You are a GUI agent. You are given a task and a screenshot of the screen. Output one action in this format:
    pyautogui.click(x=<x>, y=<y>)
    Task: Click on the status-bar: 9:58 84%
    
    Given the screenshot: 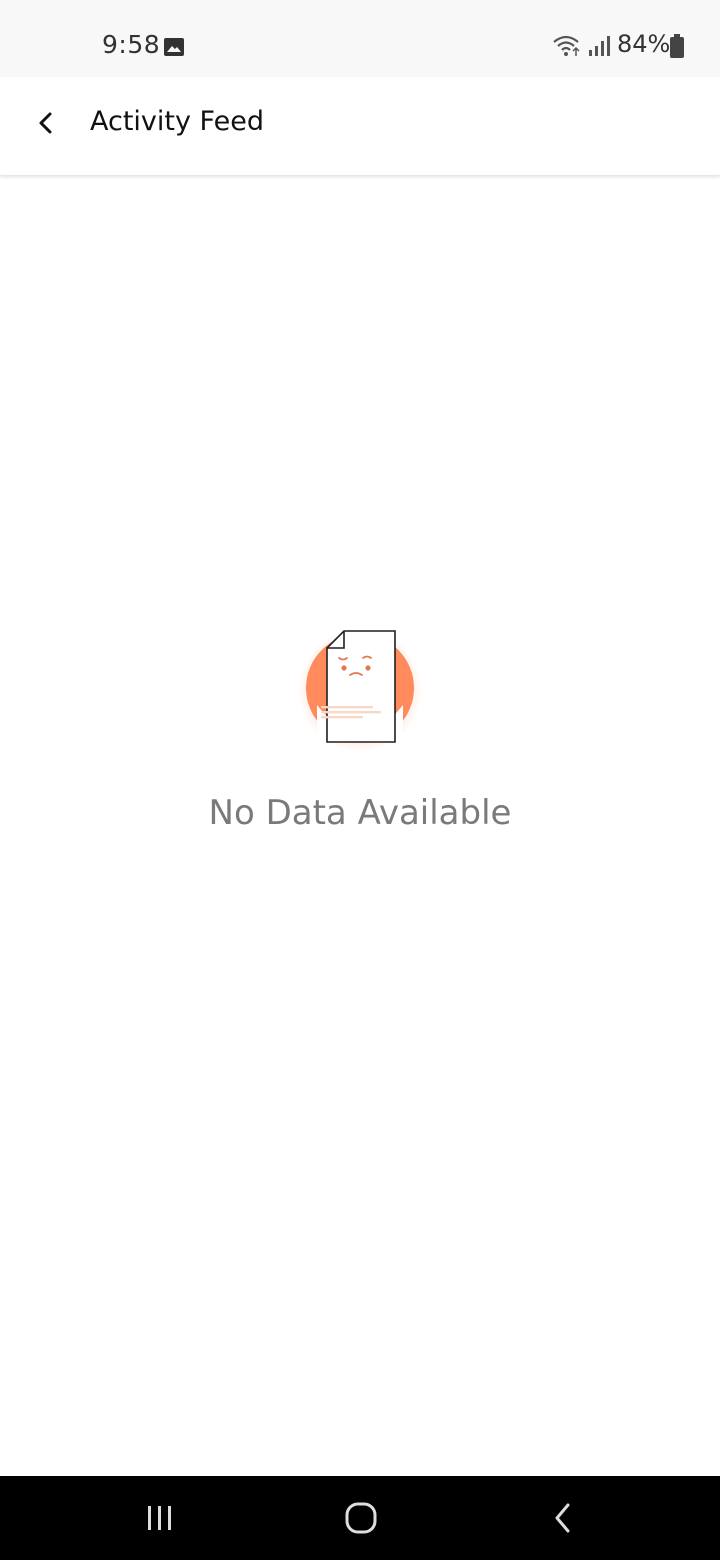 What is the action you would take?
    pyautogui.click(x=360, y=38)
    